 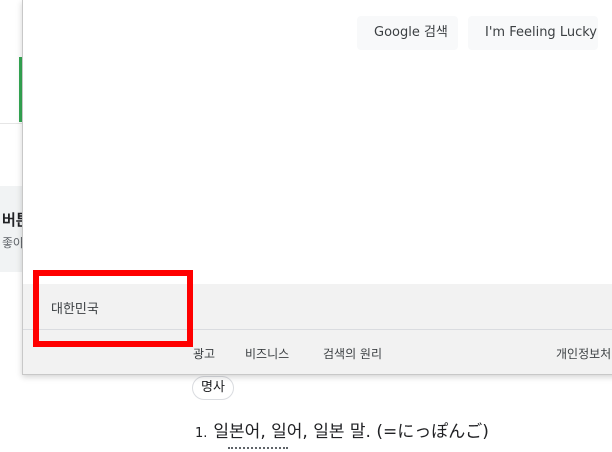 What do you see at coordinates (12, 220) in the screenshot?
I see `card-title: 버튼` at bounding box center [12, 220].